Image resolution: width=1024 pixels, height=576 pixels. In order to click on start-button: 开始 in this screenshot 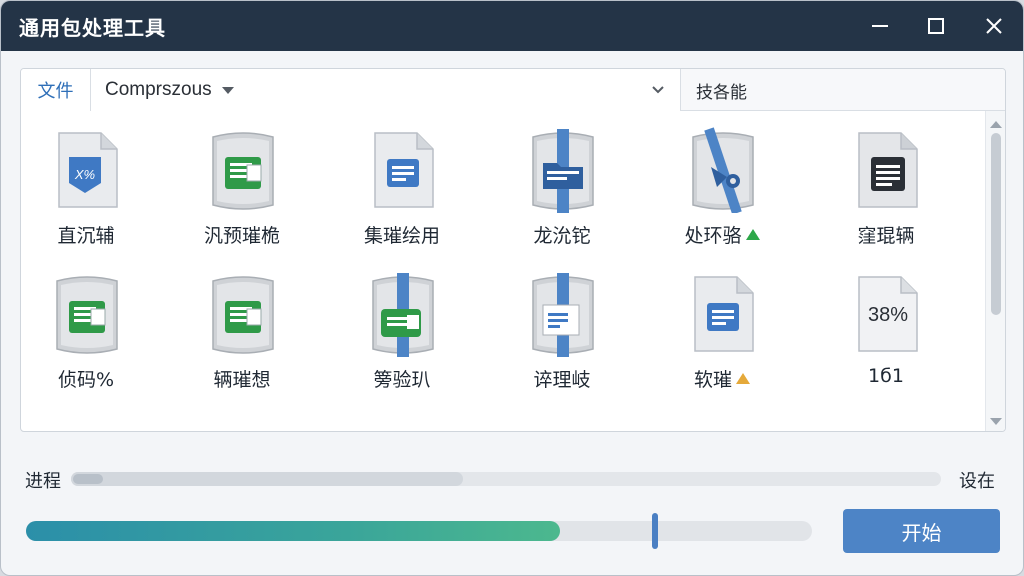, I will do `click(921, 531)`.